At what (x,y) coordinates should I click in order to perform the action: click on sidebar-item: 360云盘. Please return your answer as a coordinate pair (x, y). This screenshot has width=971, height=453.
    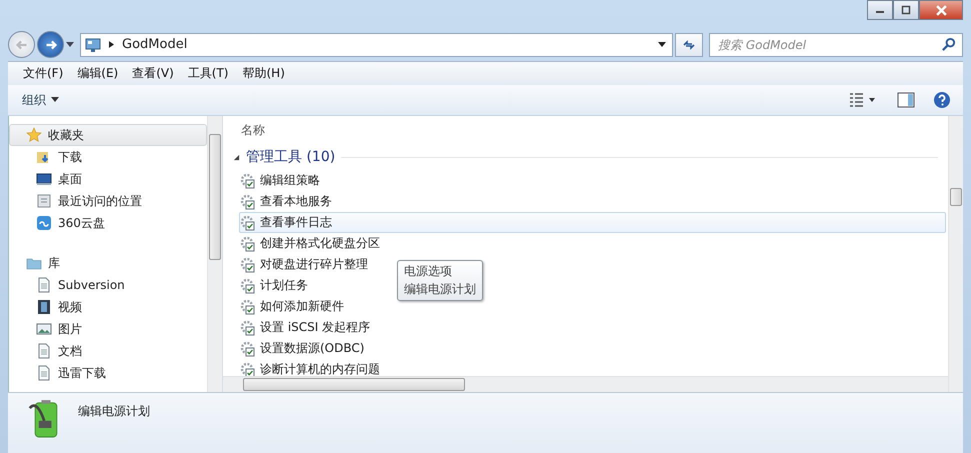
    Looking at the image, I should click on (108, 223).